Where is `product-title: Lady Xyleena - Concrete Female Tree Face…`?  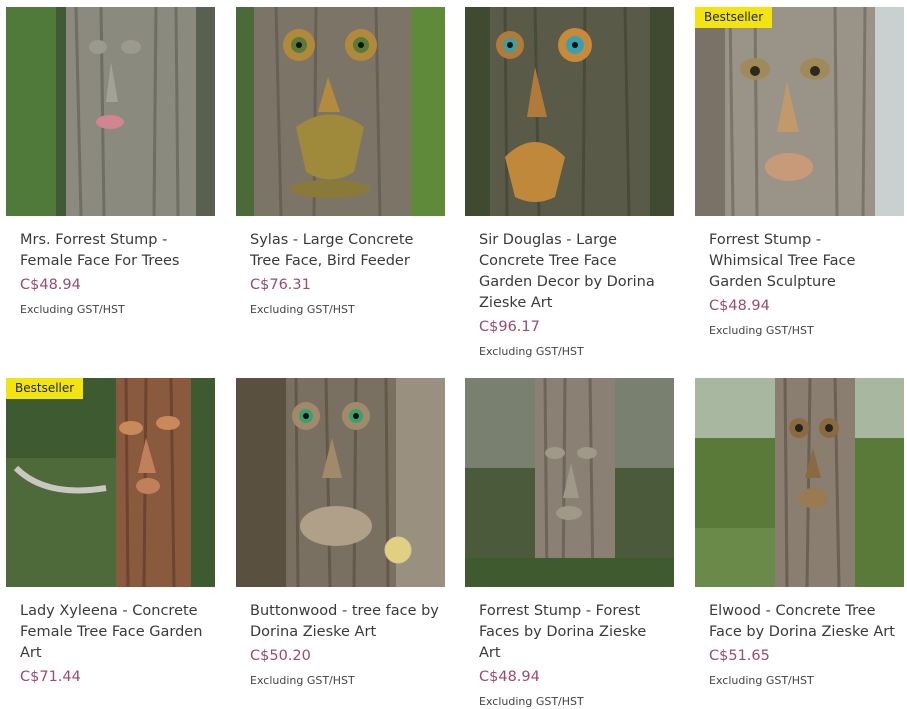 product-title: Lady Xyleena - Concrete Female Tree Face… is located at coordinates (115, 632).